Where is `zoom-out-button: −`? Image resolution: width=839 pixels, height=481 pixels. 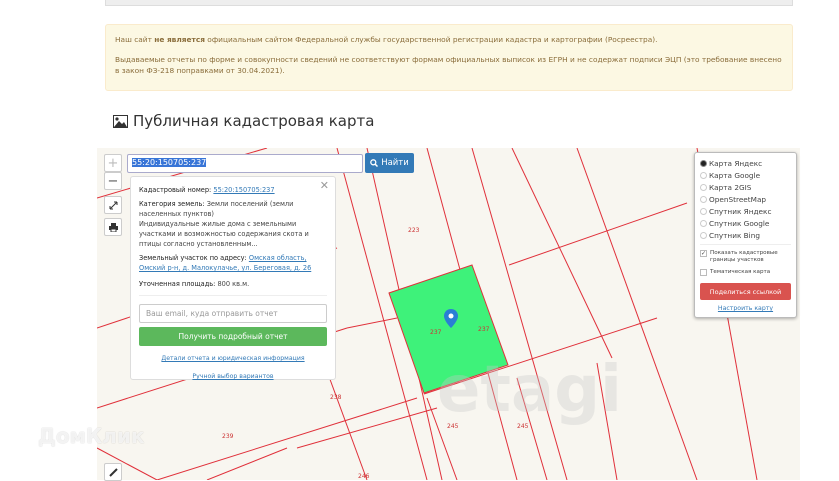
zoom-out-button: − is located at coordinates (113, 181).